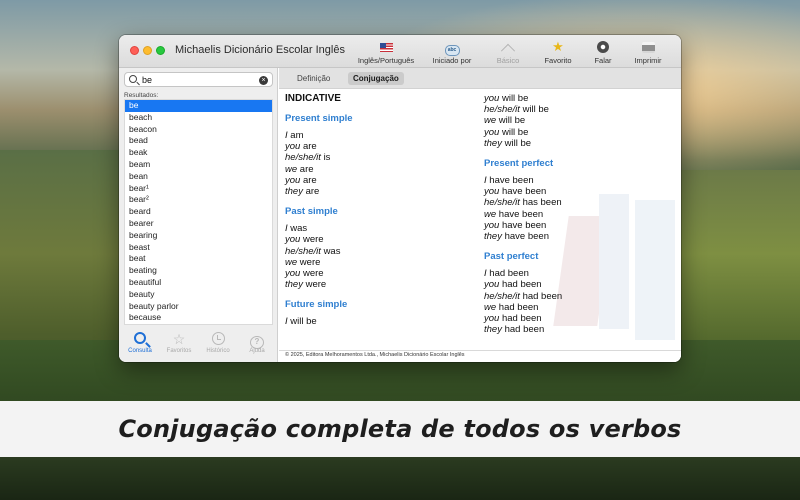  Describe the element at coordinates (198, 118) in the screenshot. I see `list-item: beach` at that location.